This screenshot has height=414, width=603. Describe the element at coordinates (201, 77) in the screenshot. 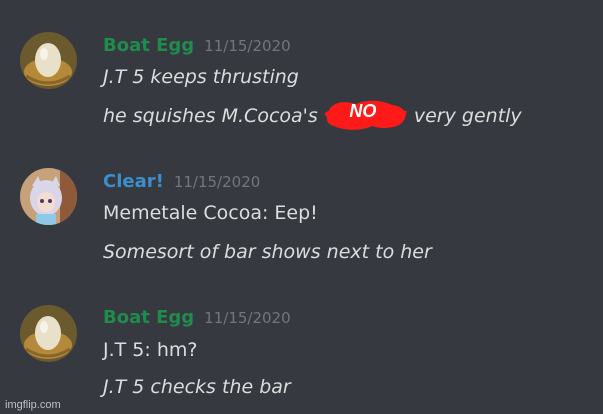

I see `message-line: J.T 5 keeps thrusting` at that location.